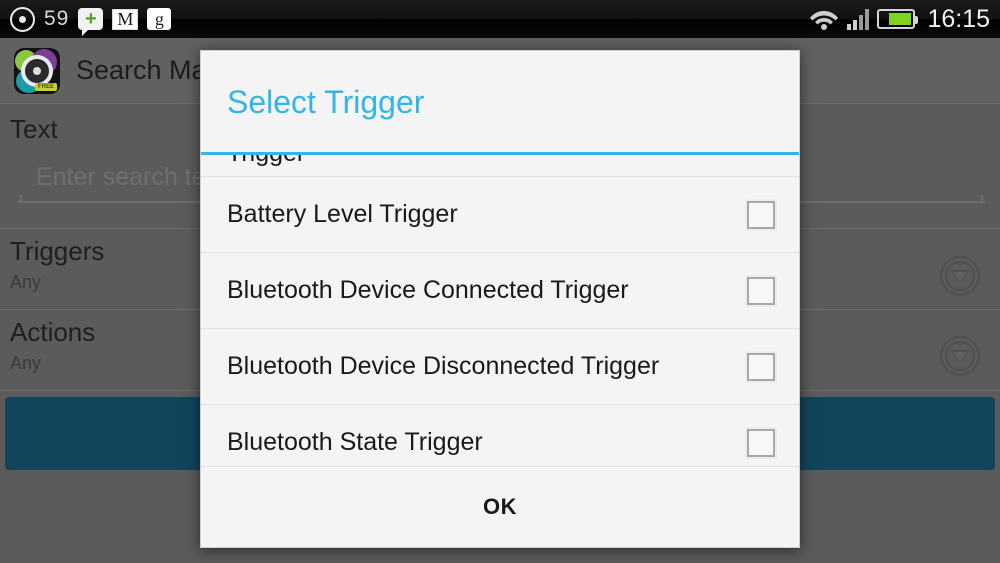  Describe the element at coordinates (57, 18) in the screenshot. I see `notification-count: 59` at that location.